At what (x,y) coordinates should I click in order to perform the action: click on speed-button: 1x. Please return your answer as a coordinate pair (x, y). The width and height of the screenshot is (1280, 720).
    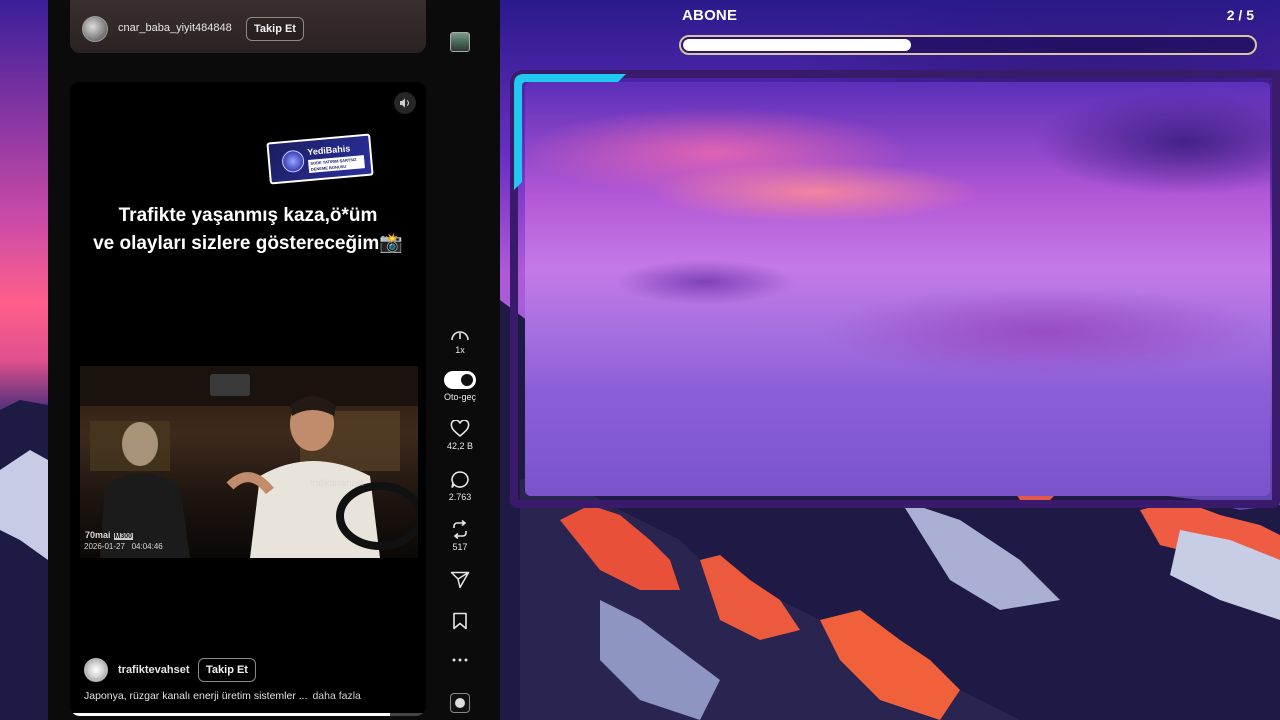
    Looking at the image, I should click on (460, 340).